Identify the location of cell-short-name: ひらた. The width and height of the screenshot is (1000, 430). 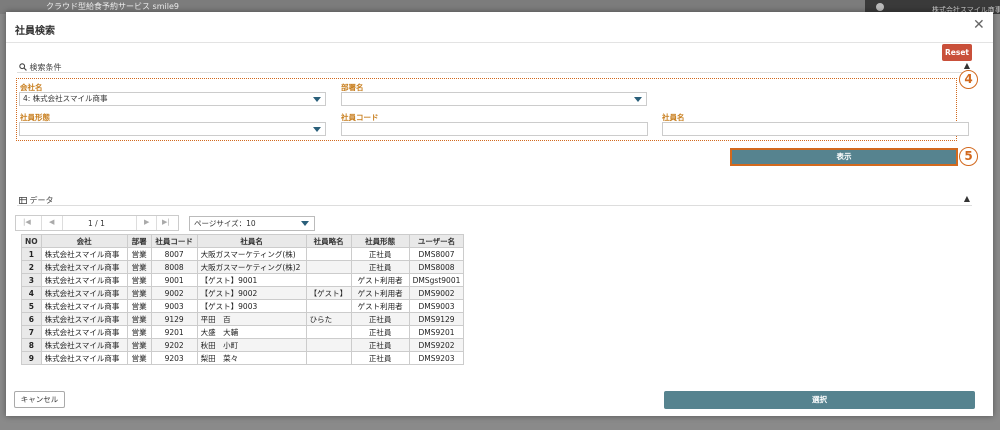
(328, 319).